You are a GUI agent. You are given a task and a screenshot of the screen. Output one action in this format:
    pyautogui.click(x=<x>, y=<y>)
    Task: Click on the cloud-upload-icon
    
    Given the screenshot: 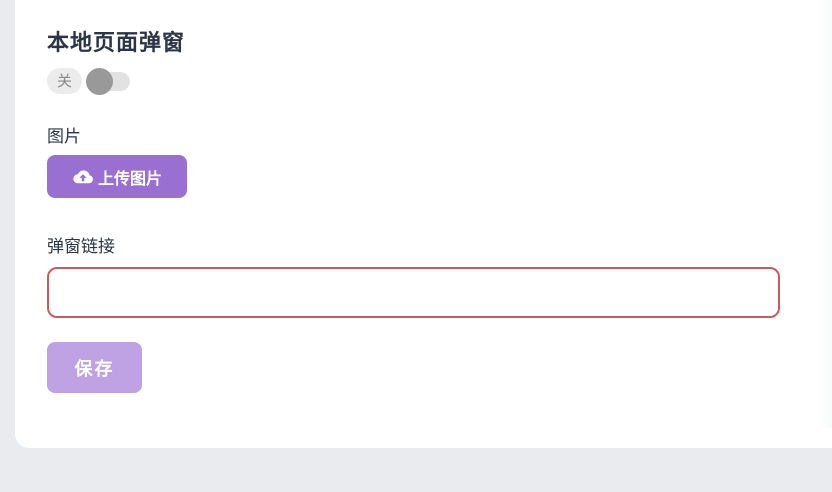 What is the action you would take?
    pyautogui.click(x=83, y=176)
    